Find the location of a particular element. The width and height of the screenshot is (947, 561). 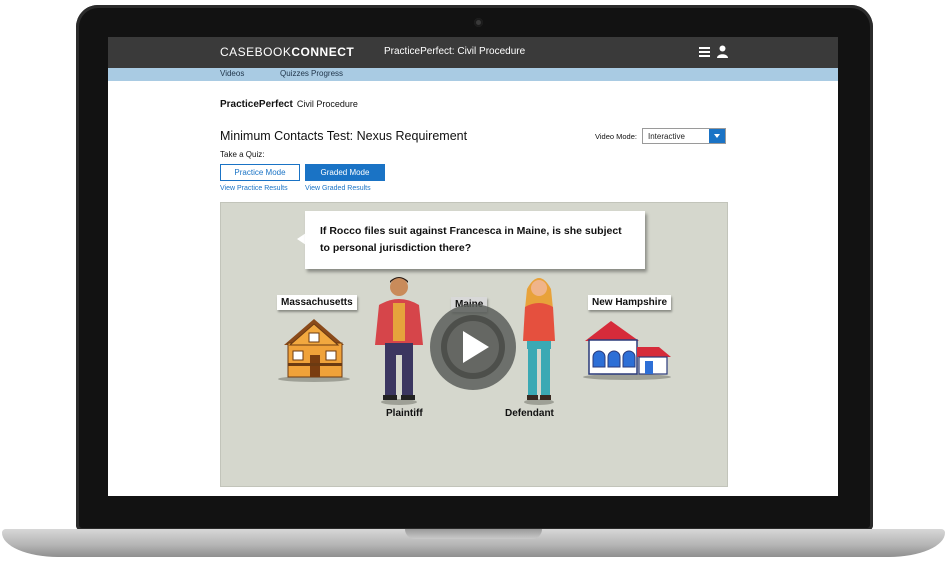

nav-item-quizzes: Quizzes is located at coordinates (294, 73).